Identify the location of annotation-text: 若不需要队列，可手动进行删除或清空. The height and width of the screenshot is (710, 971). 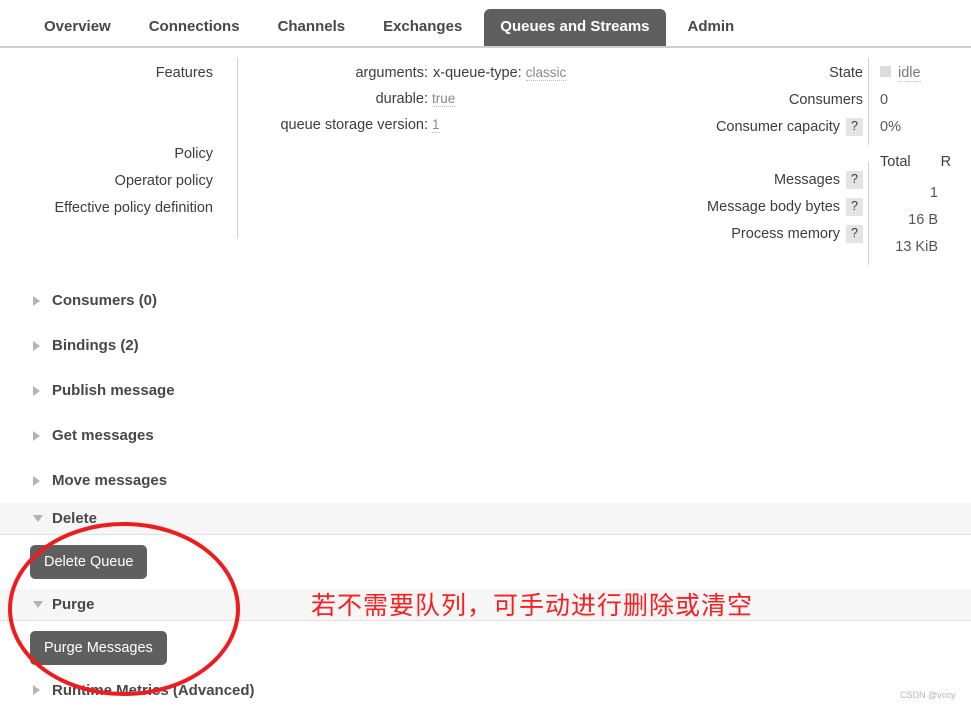
(532, 606).